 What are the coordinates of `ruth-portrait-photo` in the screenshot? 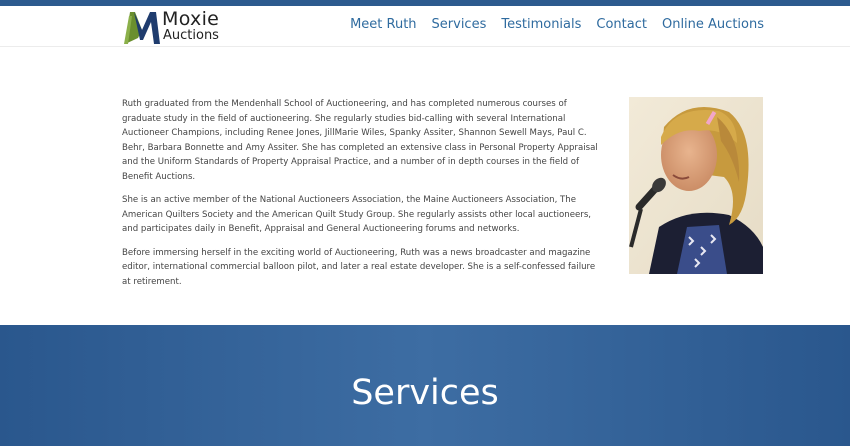 It's located at (696, 185).